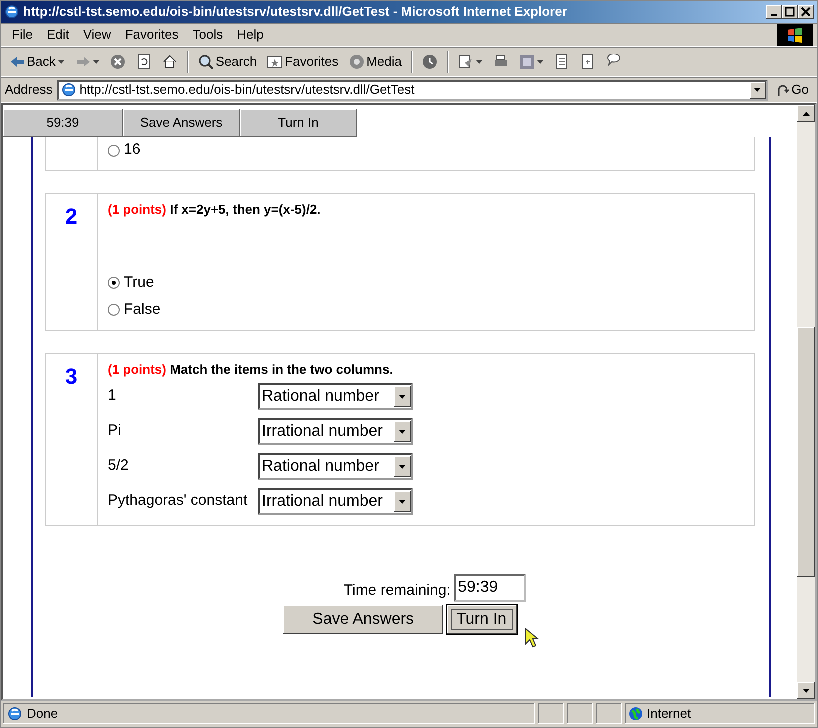 Image resolution: width=818 pixels, height=728 pixels. Describe the element at coordinates (250, 35) in the screenshot. I see `menu-item: Help` at that location.